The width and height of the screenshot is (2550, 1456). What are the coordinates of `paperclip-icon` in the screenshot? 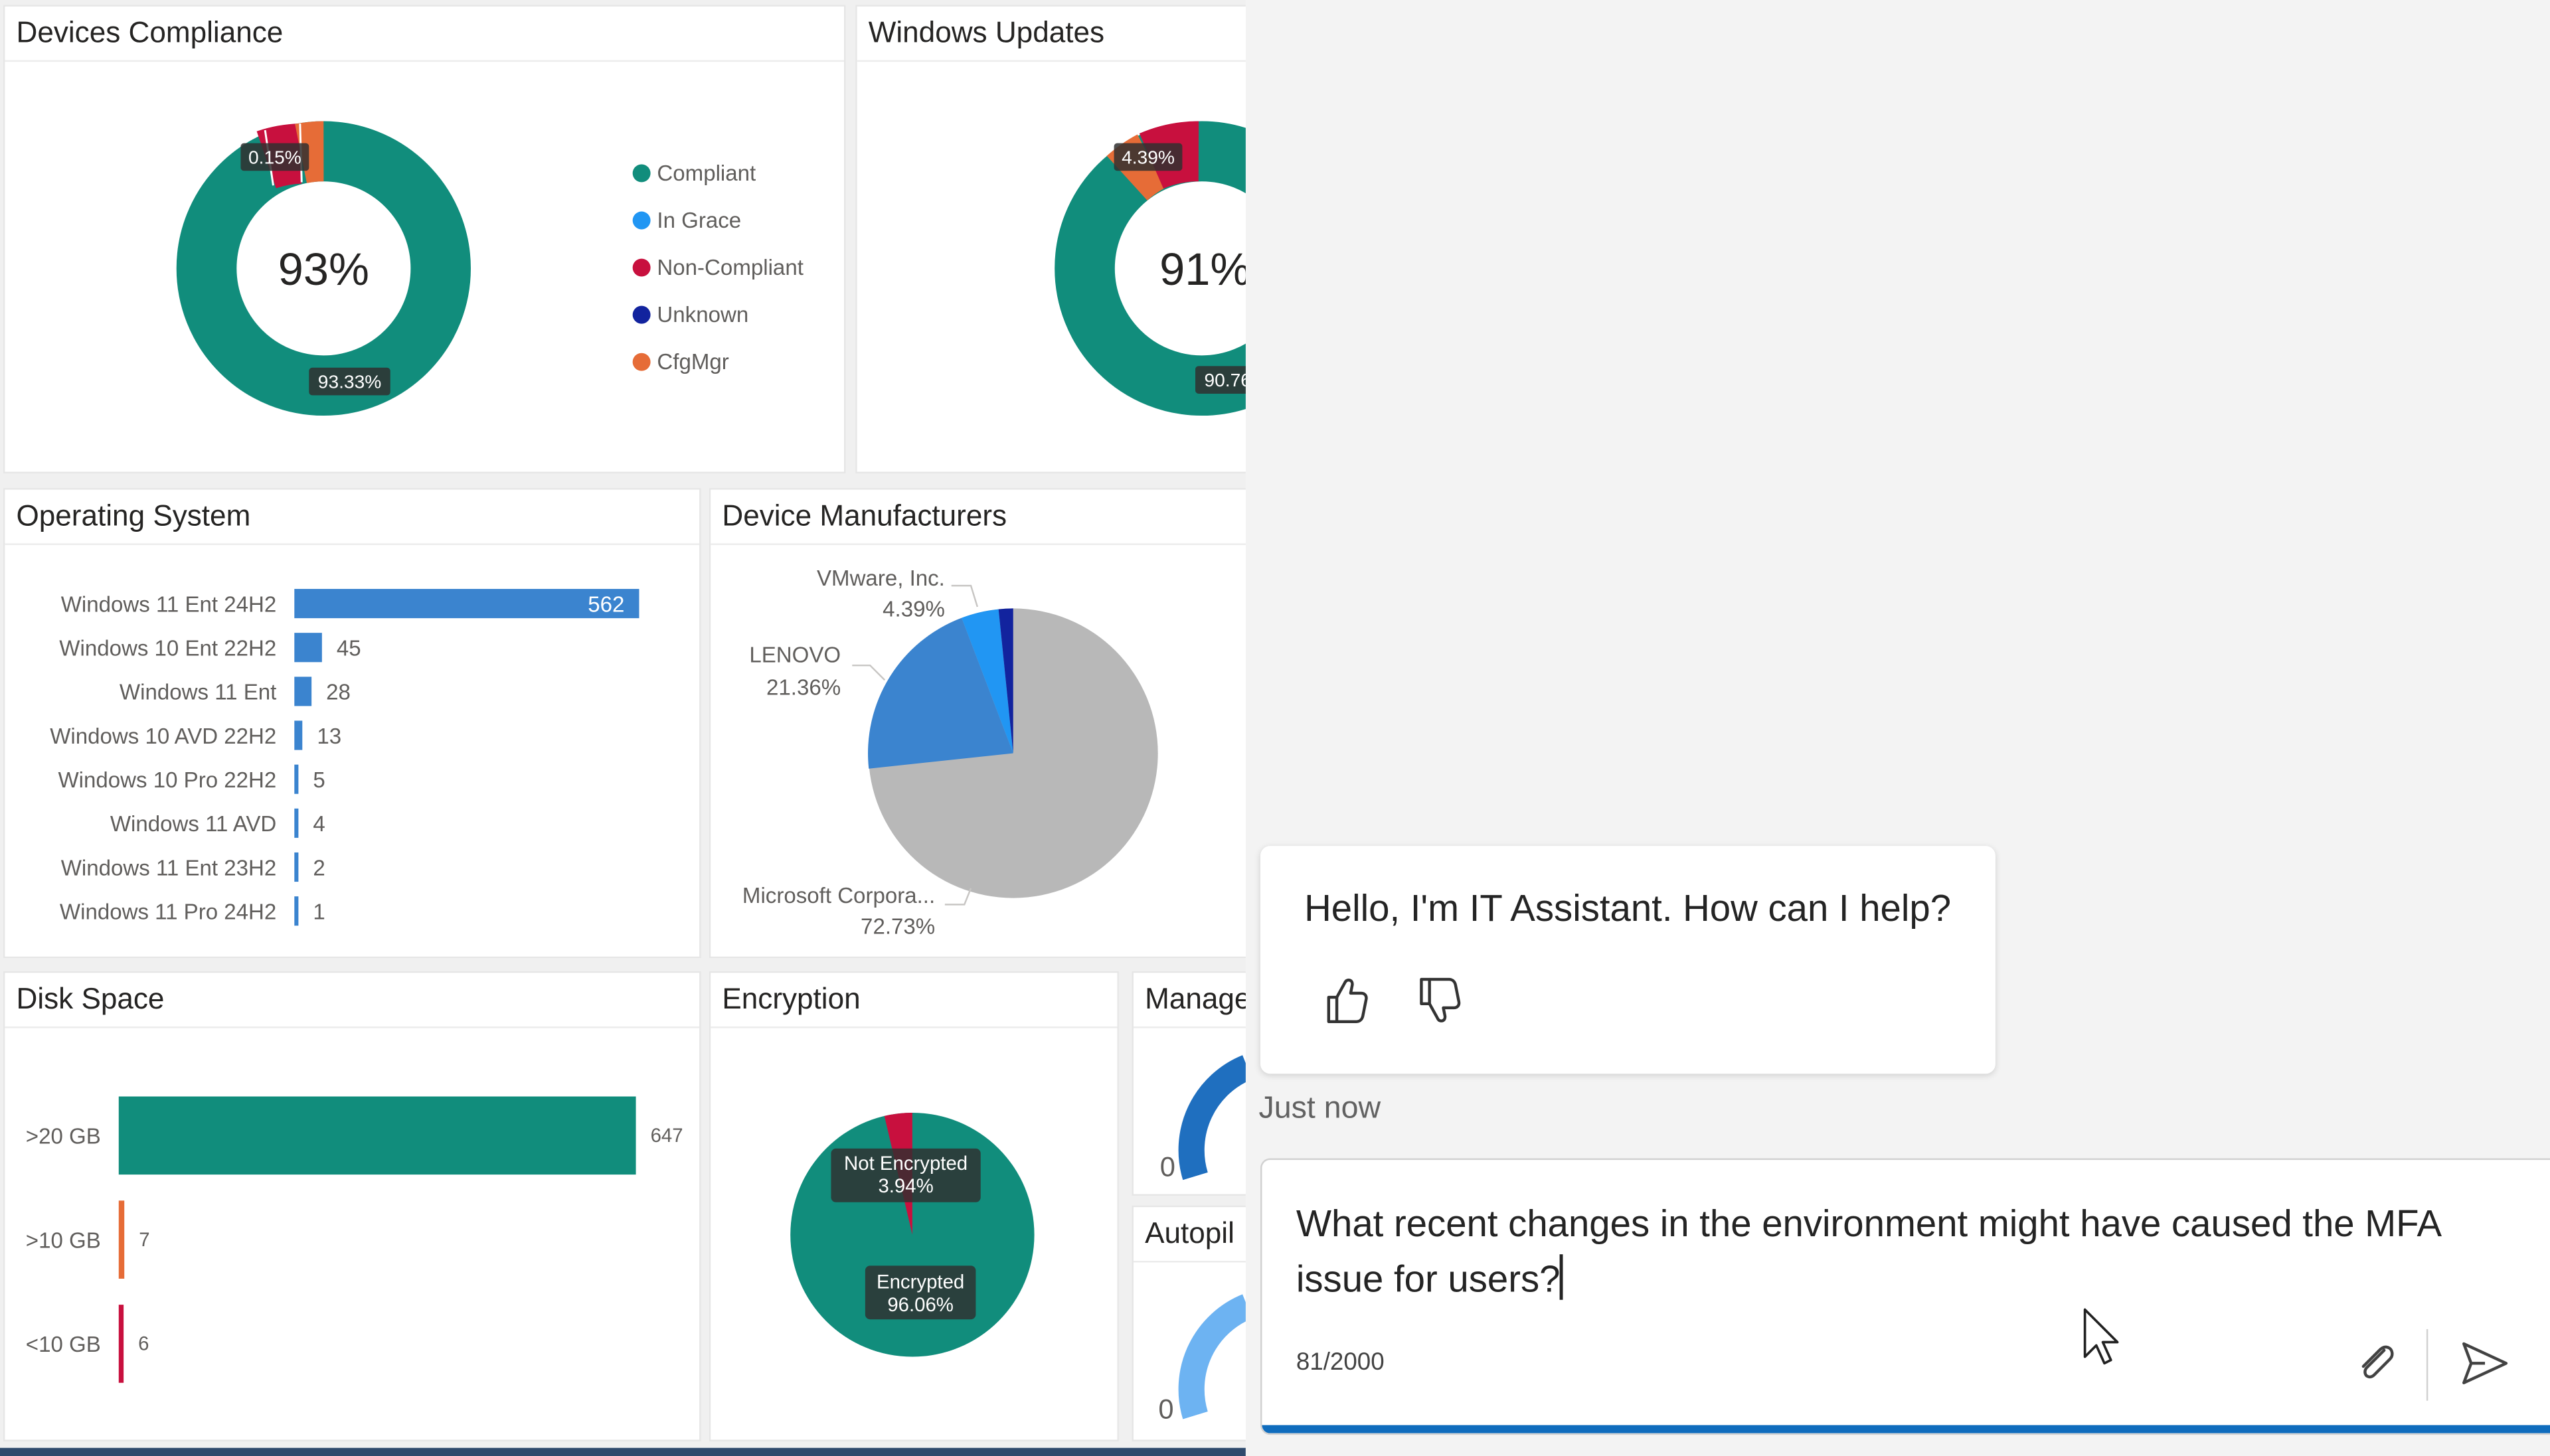 It's located at (2375, 1363).